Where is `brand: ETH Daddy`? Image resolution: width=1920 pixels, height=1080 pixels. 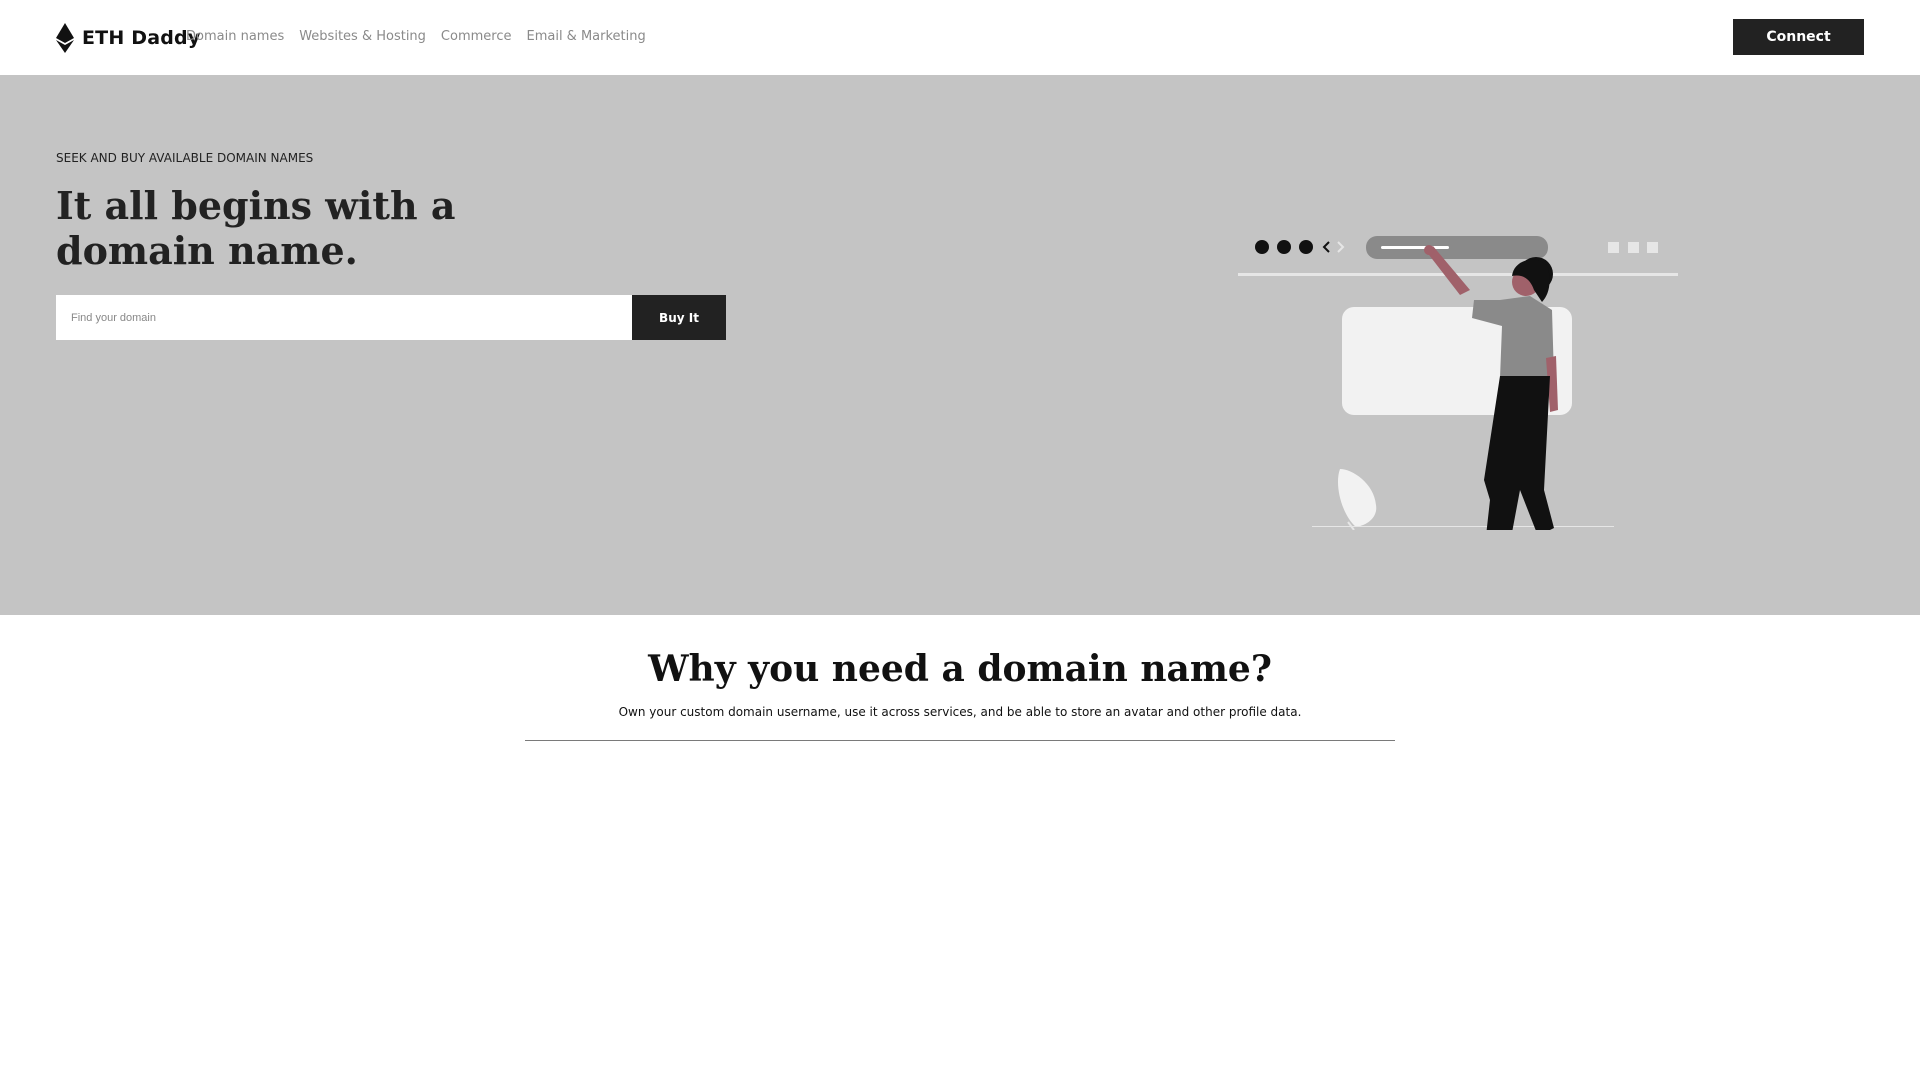
brand: ETH Daddy is located at coordinates (128, 38).